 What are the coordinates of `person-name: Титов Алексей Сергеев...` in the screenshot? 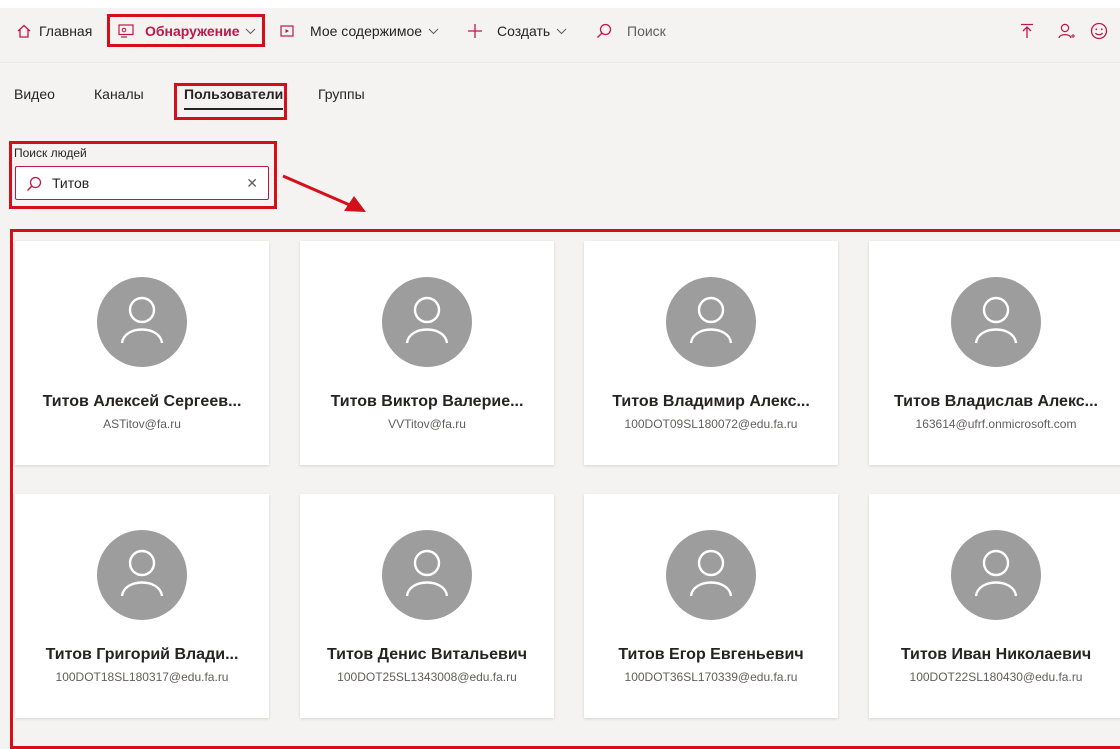 It's located at (142, 401).